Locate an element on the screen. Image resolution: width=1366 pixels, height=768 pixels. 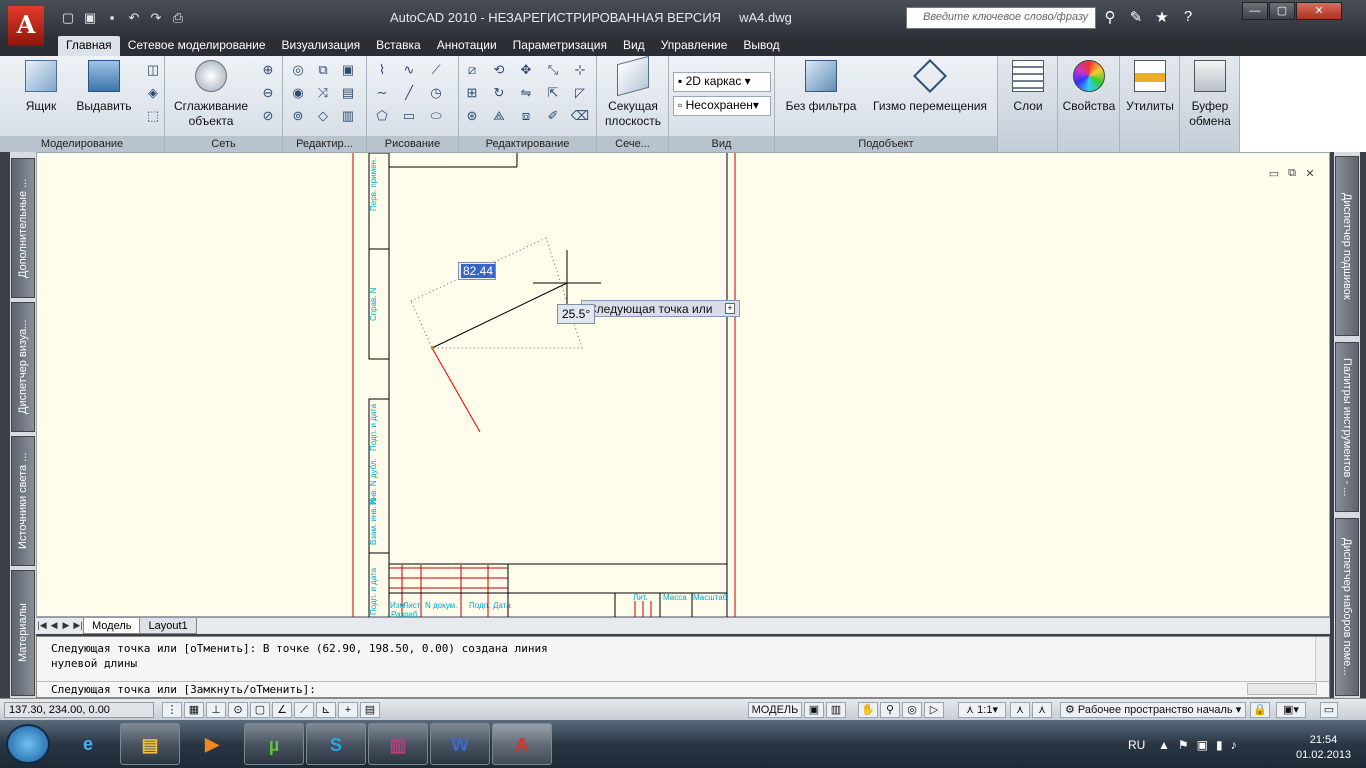
tab-home: Главная is located at coordinates (89, 46).